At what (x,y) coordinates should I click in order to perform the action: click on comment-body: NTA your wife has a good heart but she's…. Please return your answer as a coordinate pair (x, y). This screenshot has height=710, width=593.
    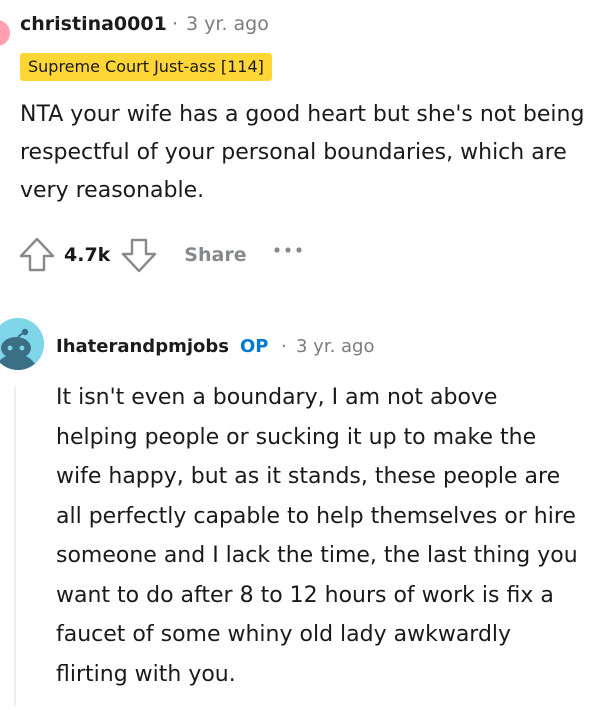
    Looking at the image, I should click on (302, 152).